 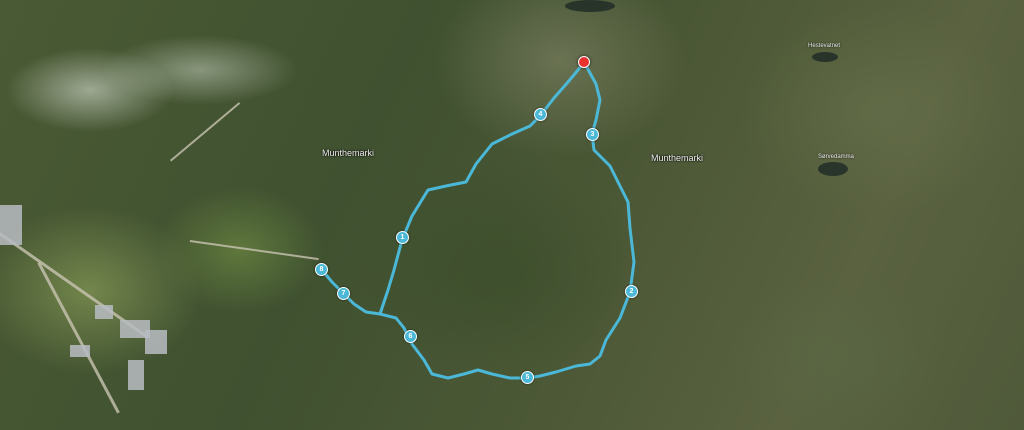 I want to click on route-marker-3: 3, so click(x=592, y=134).